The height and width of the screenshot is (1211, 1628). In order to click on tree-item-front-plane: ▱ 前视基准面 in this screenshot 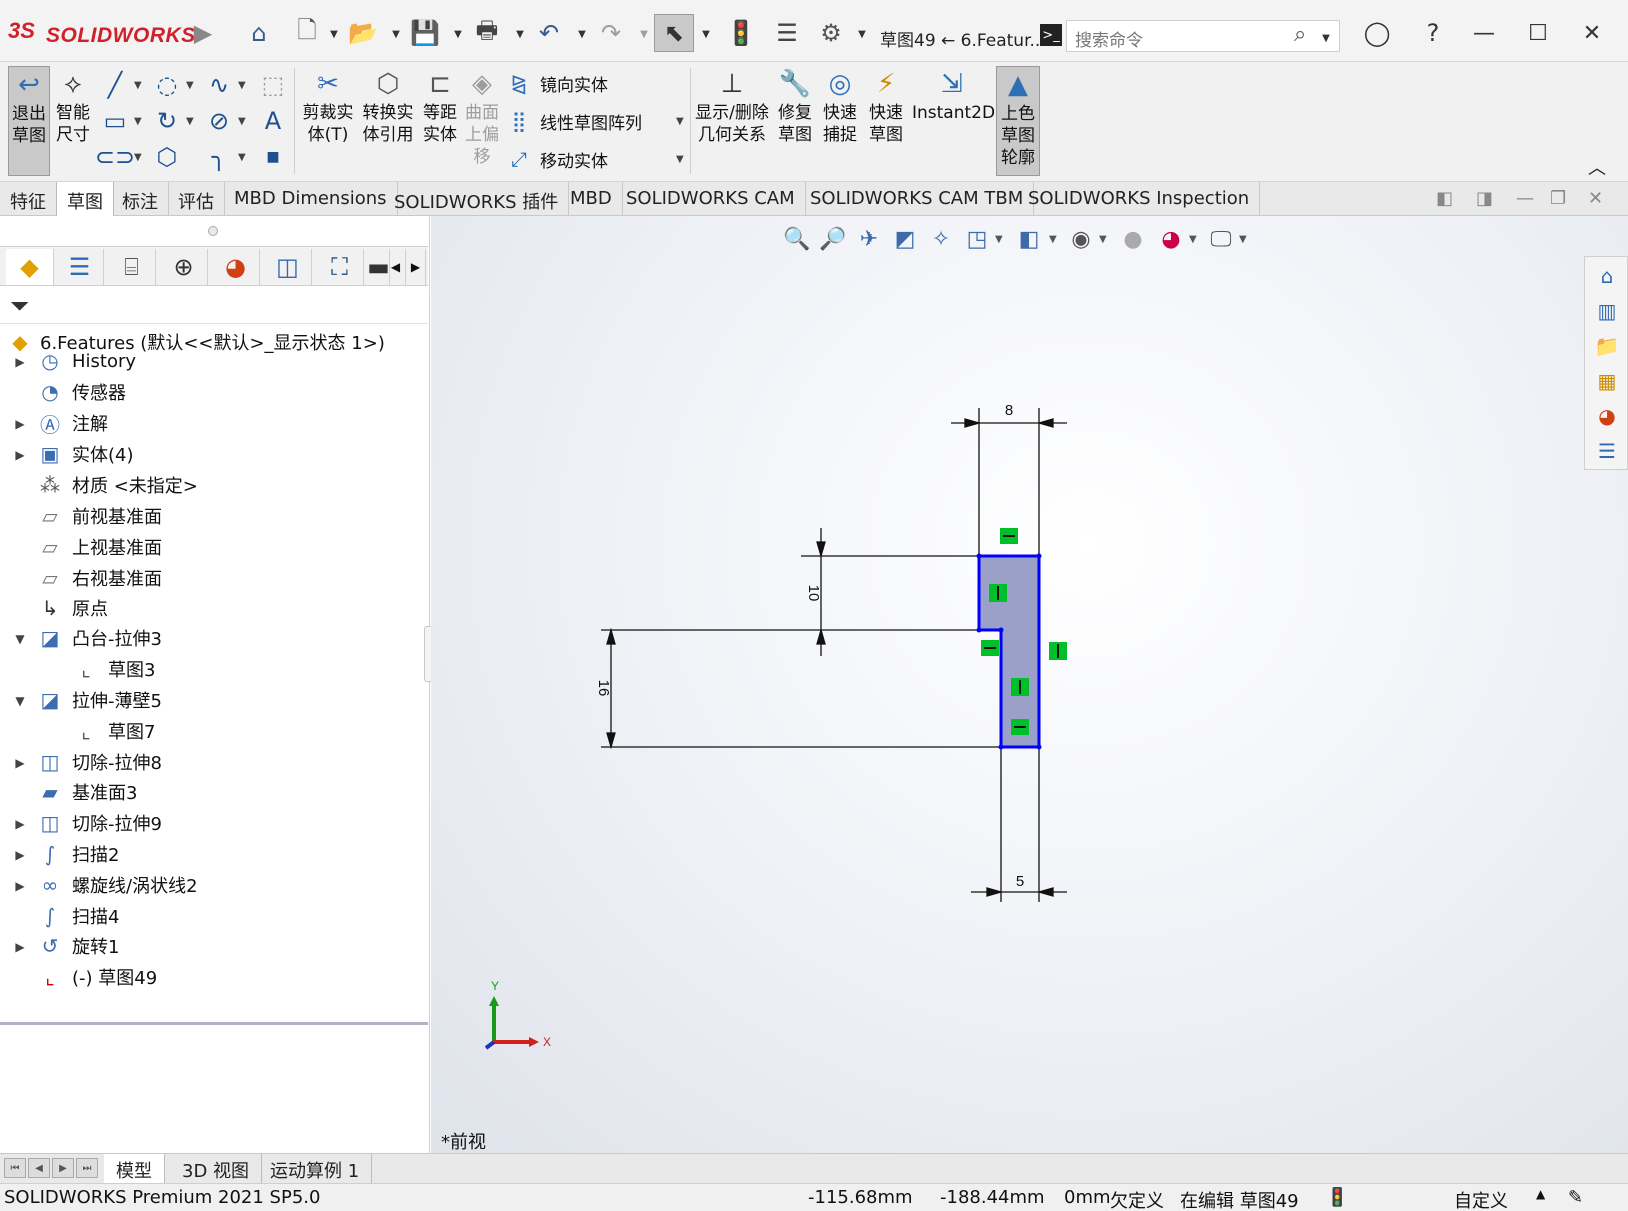, I will do `click(99, 516)`.